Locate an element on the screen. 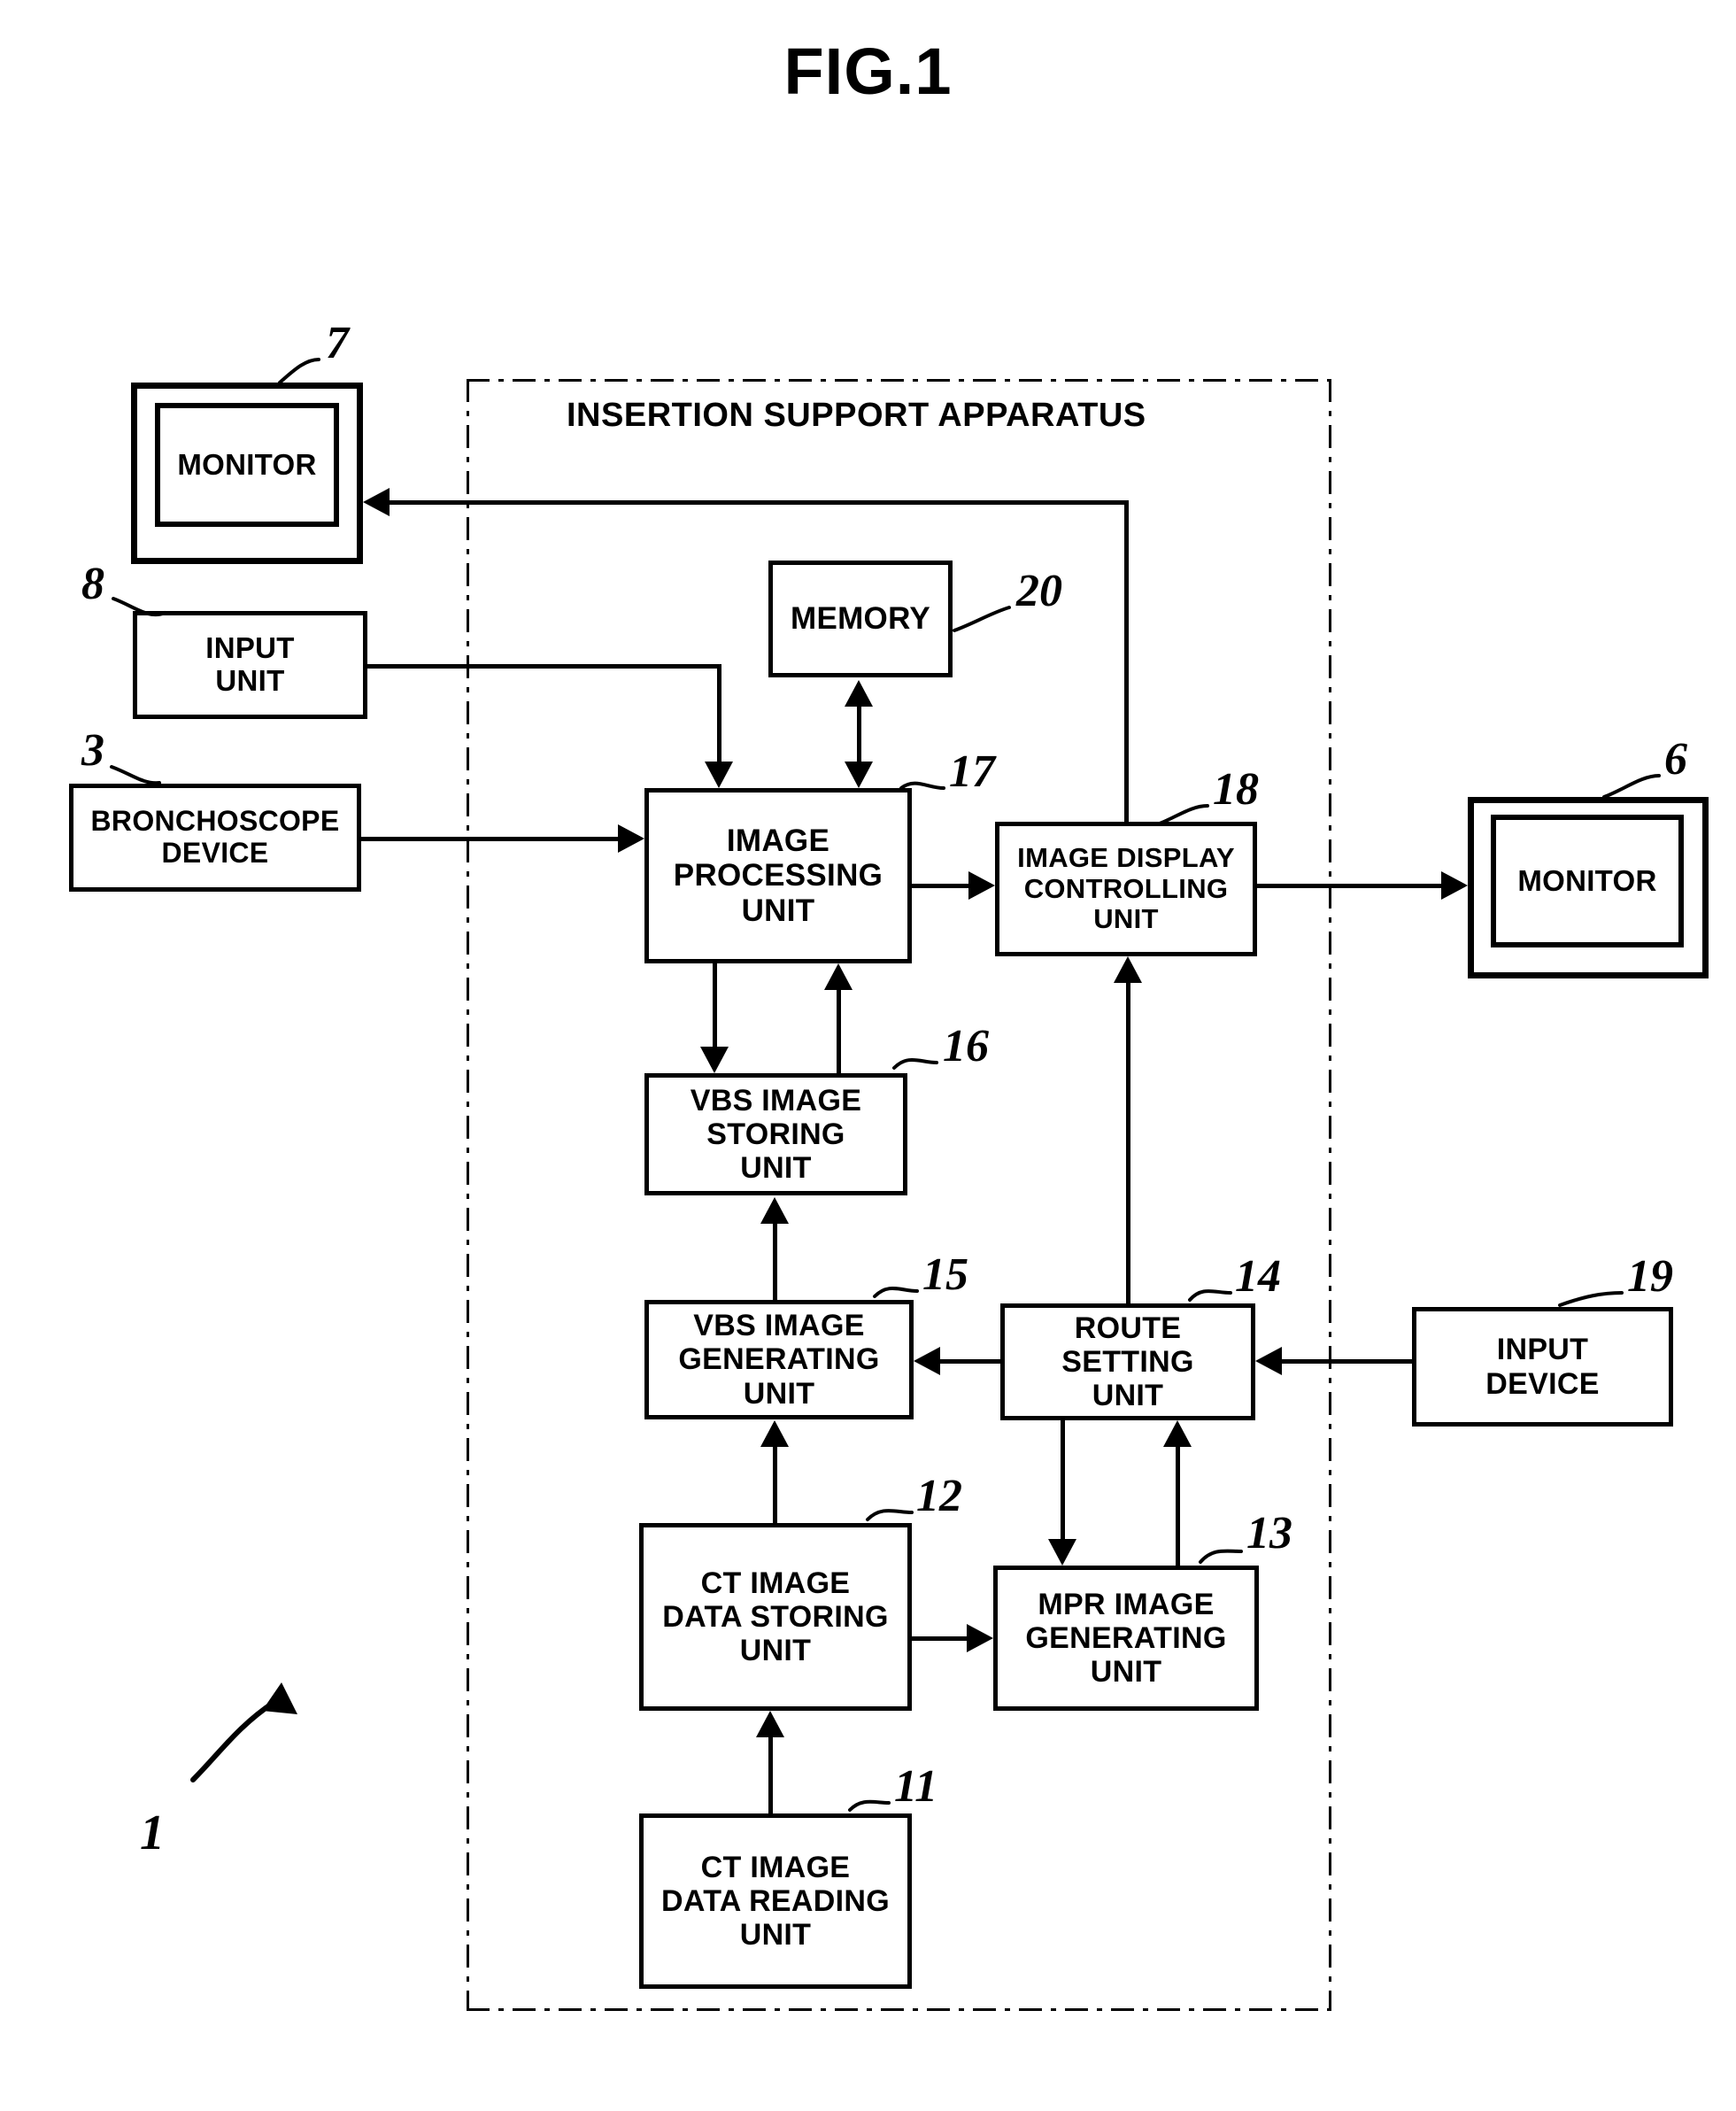 This screenshot has width=1736, height=2111. input-unit-8-label: INPUT UNIT is located at coordinates (250, 664).